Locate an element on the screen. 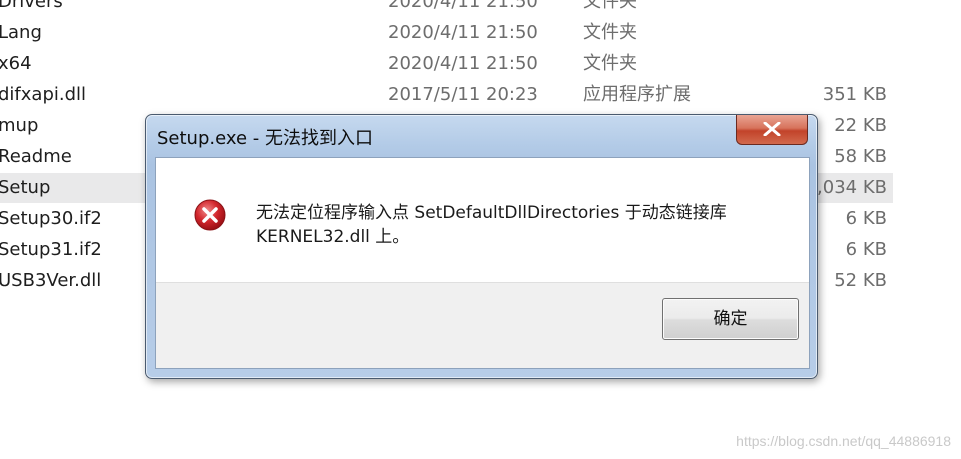  file-size: 52 KB is located at coordinates (860, 280).